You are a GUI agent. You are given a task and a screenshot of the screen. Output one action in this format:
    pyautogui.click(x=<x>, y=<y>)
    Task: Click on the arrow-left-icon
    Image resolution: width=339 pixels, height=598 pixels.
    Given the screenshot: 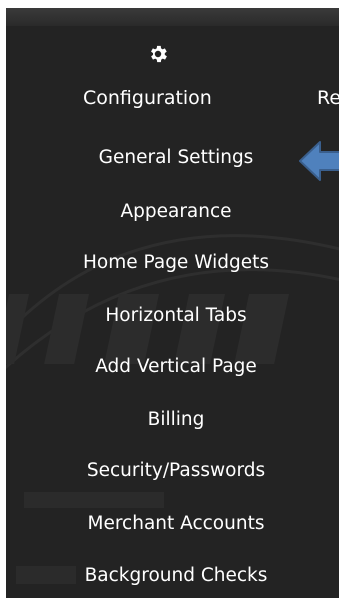 What is the action you would take?
    pyautogui.click(x=319, y=161)
    